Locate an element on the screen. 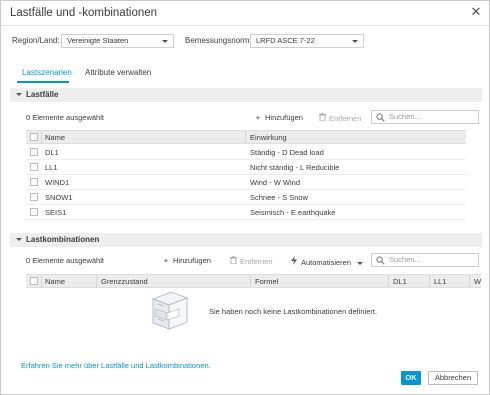 This screenshot has width=490, height=395. ok-button: OK is located at coordinates (411, 378).